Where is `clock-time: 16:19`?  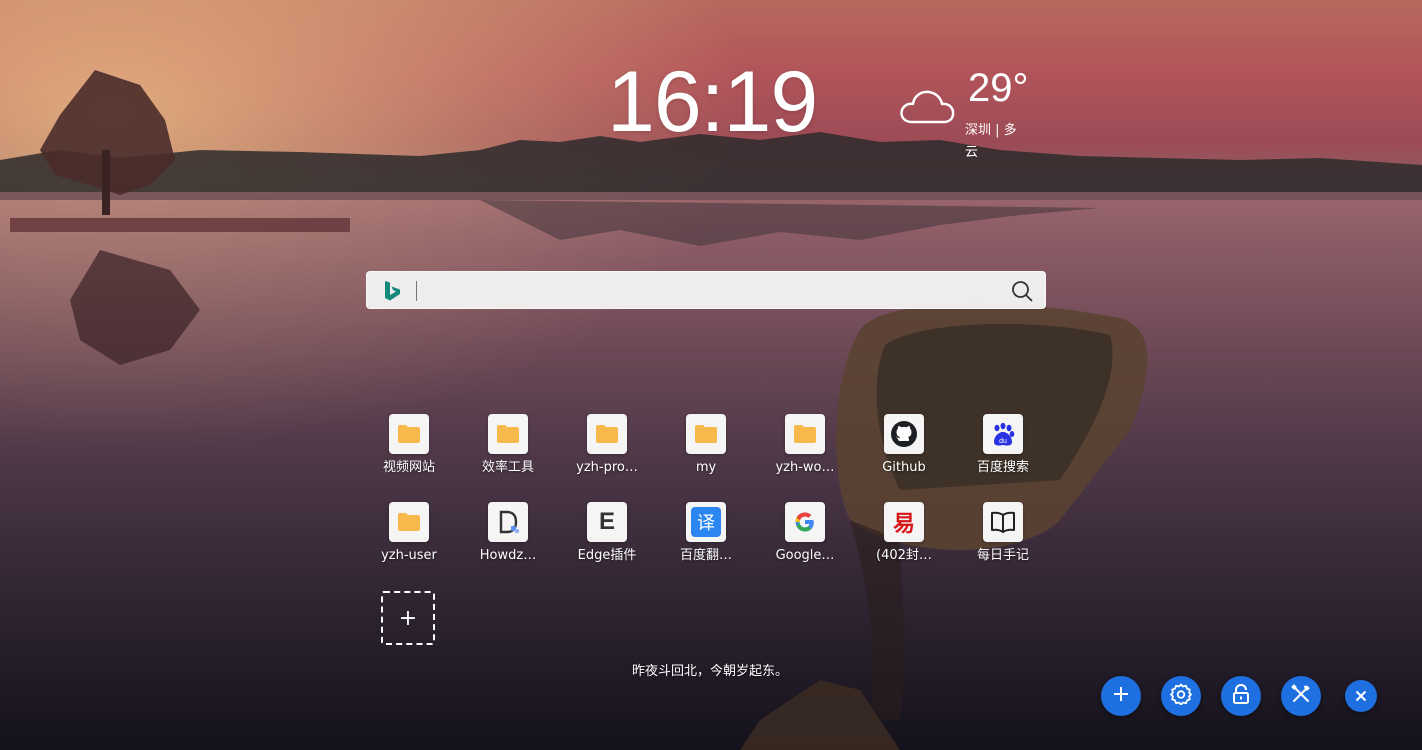 clock-time: 16:19 is located at coordinates (712, 102).